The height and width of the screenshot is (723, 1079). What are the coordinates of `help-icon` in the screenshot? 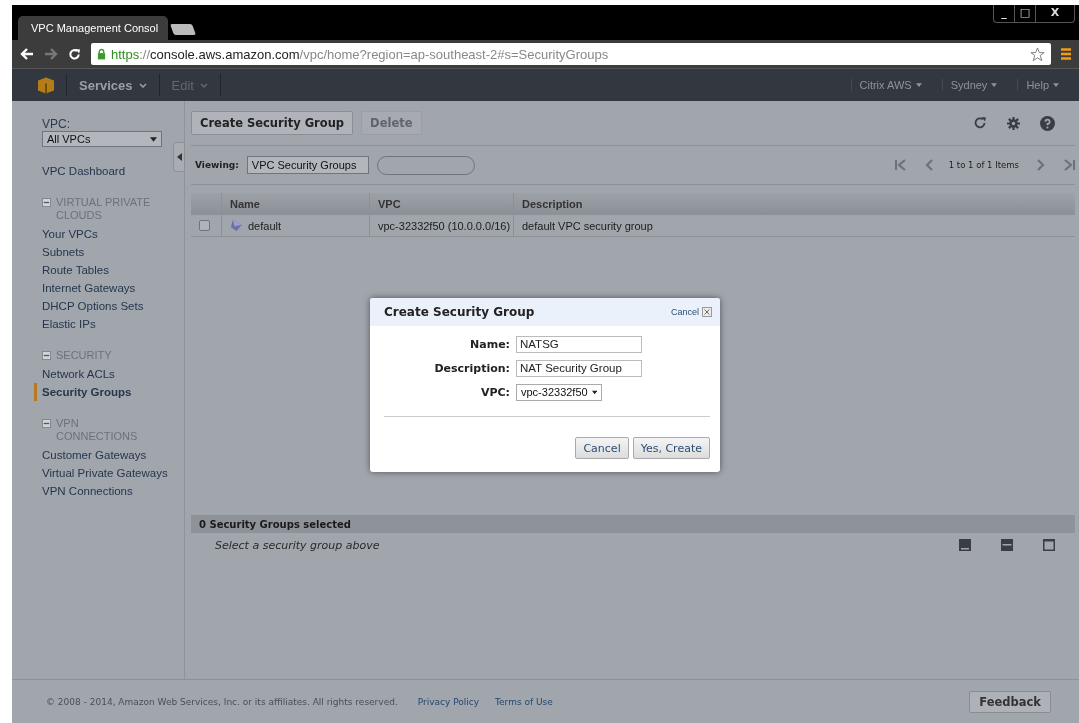 It's located at (1047, 123).